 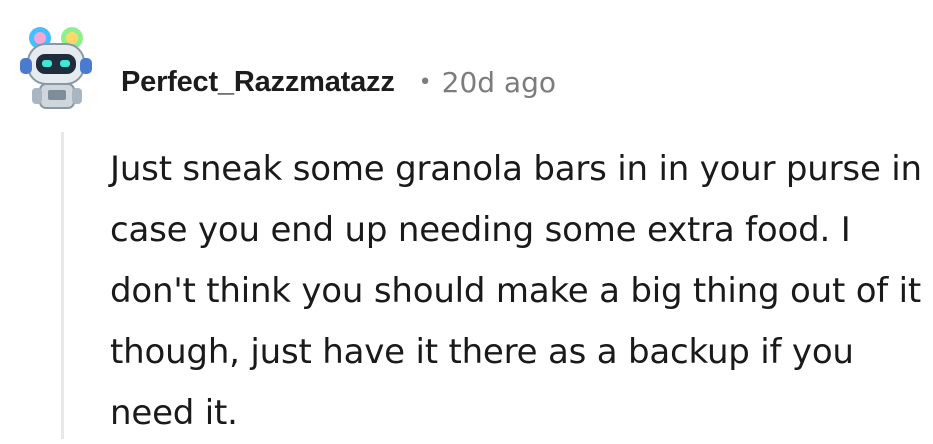 I want to click on robot-snoo-avatar-icon, so click(x=56, y=68).